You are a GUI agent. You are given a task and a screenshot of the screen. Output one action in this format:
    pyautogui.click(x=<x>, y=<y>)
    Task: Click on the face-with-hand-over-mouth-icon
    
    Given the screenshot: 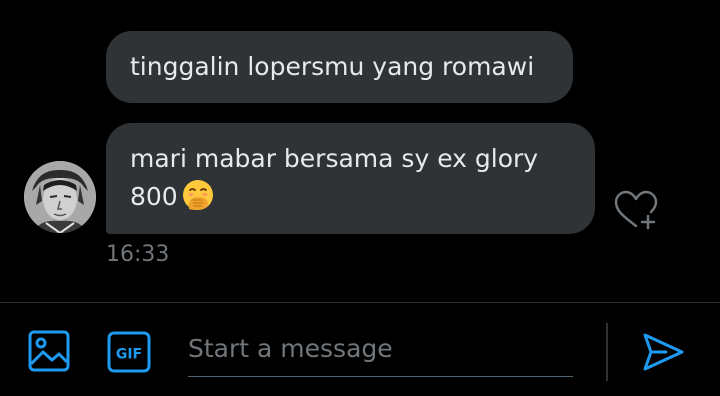 What is the action you would take?
    pyautogui.click(x=198, y=195)
    